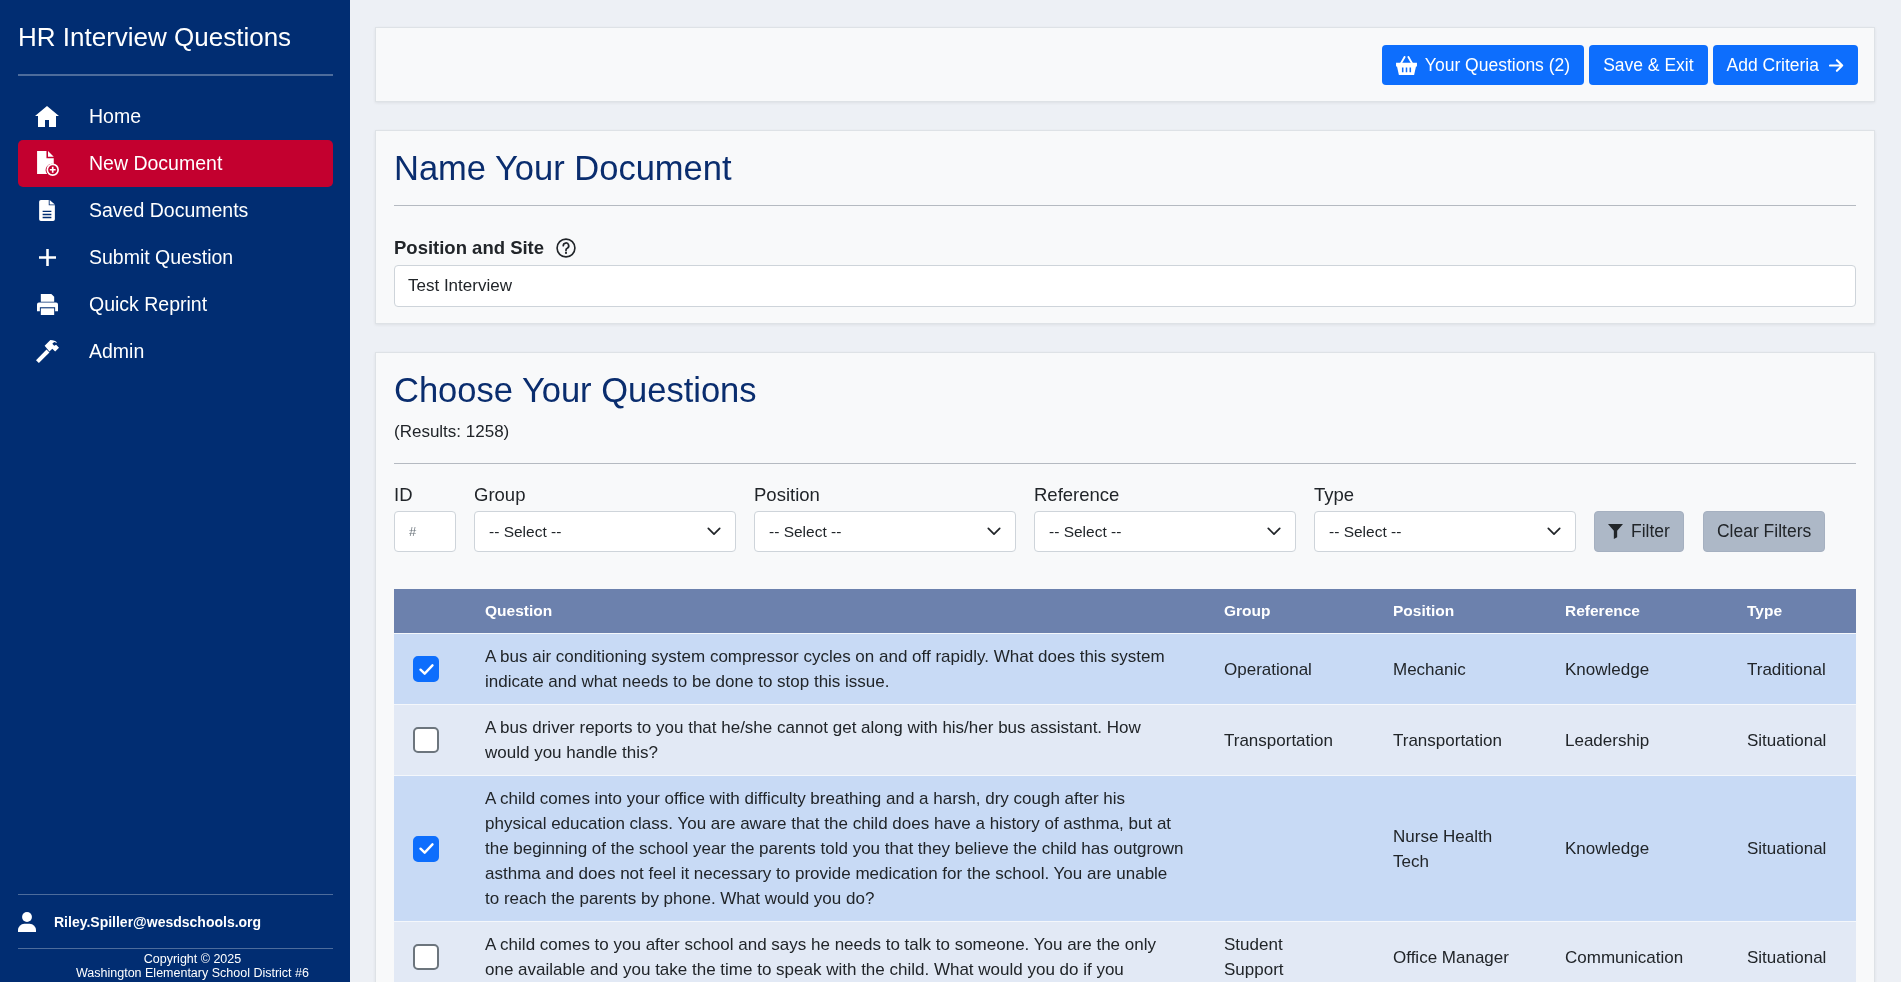 Image resolution: width=1901 pixels, height=982 pixels. I want to click on toolbar-button: Save & Exit, so click(1648, 65).